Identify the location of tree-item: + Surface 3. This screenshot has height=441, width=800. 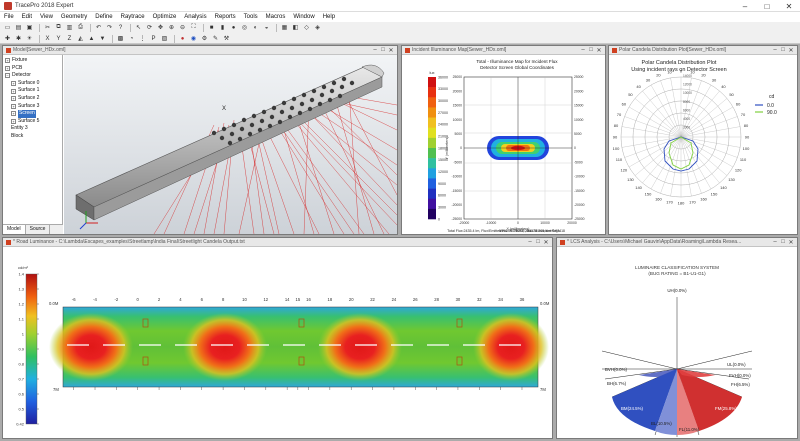
(32, 107).